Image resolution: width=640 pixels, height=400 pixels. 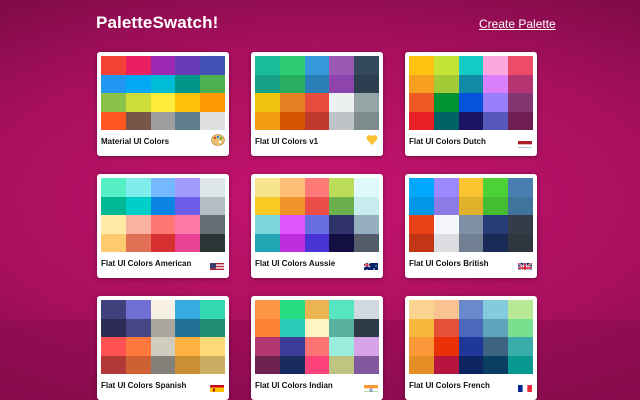 I want to click on palette-card: Flat UI Colors Dutch, so click(x=471, y=104).